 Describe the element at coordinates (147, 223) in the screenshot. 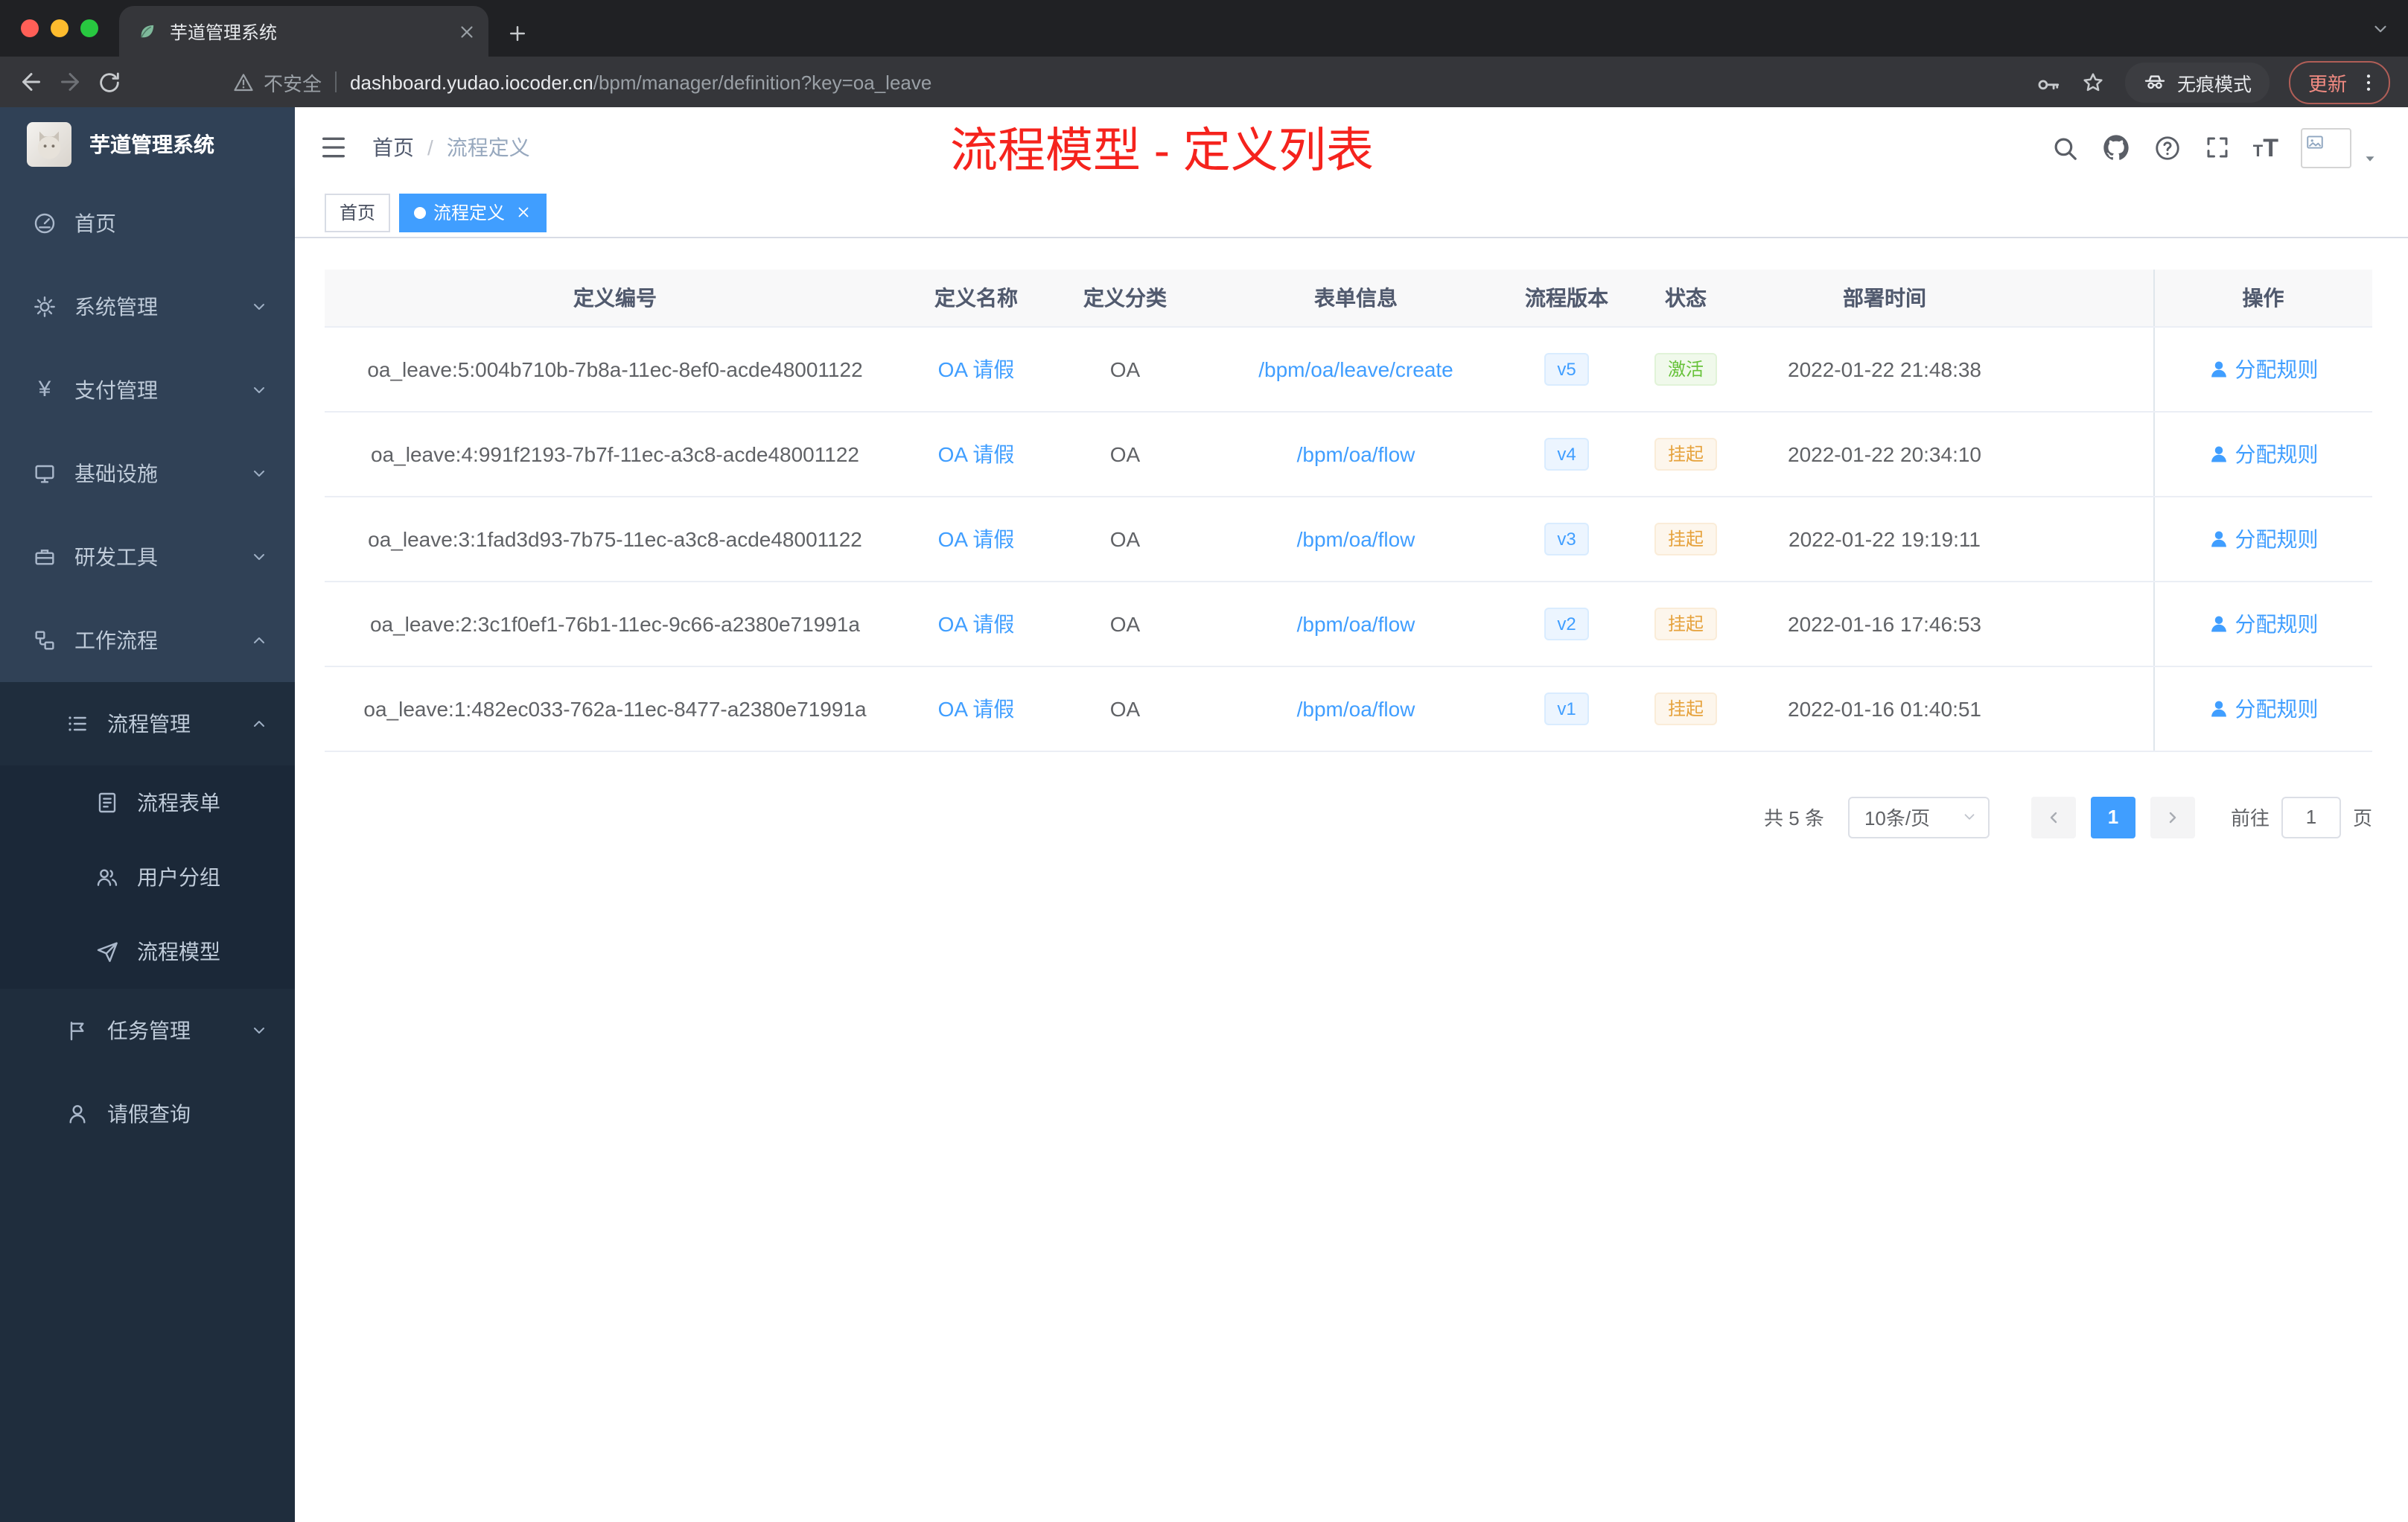

I see `sidebar-item-home: 首页` at that location.